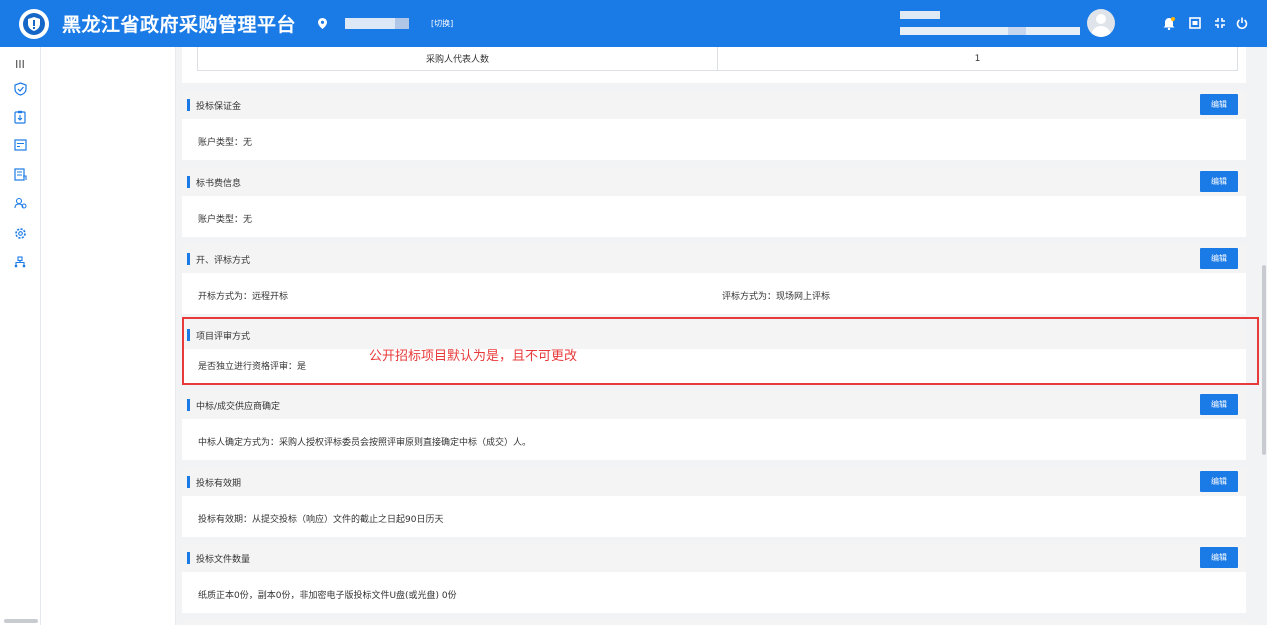 This screenshot has height=625, width=1267. Describe the element at coordinates (223, 559) in the screenshot. I see `section-title: 投标文件数量` at that location.